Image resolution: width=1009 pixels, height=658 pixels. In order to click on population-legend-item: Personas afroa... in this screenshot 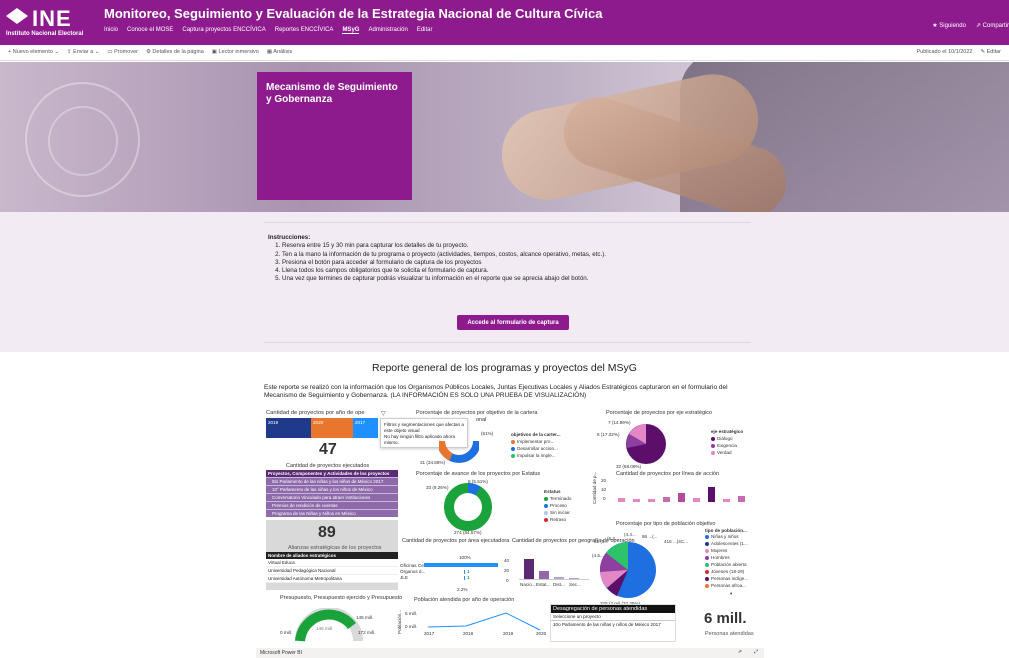, I will do `click(725, 586)`.